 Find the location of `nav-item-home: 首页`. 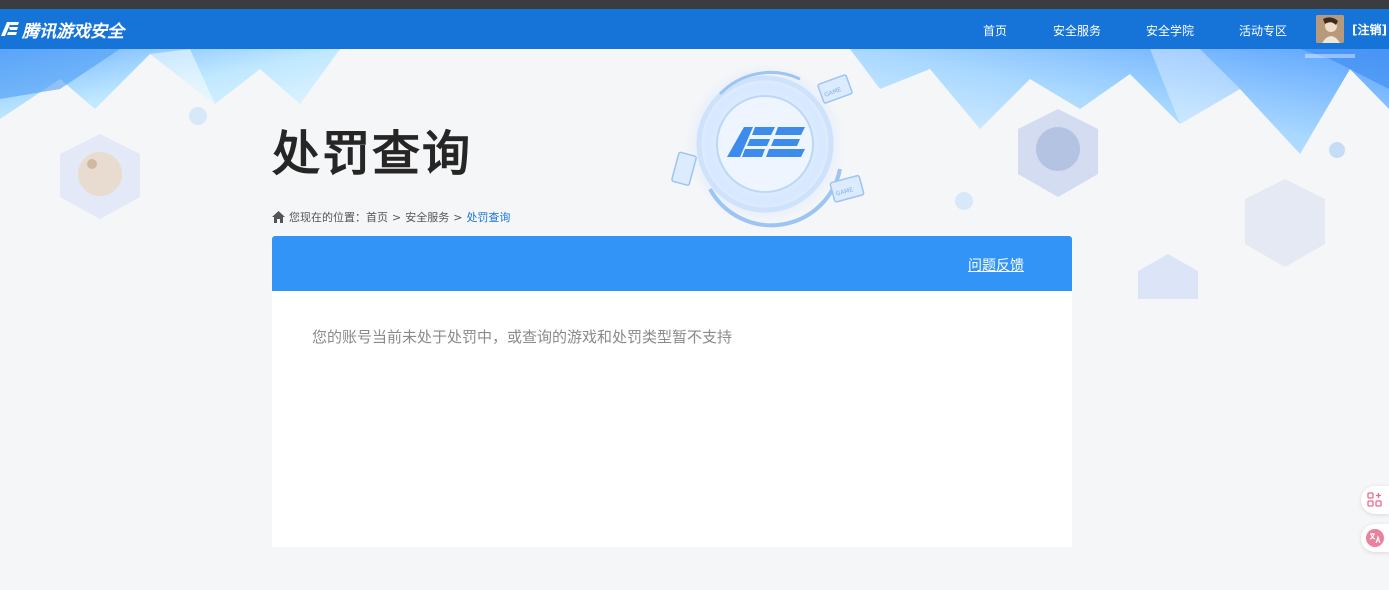

nav-item-home: 首页 is located at coordinates (995, 30).